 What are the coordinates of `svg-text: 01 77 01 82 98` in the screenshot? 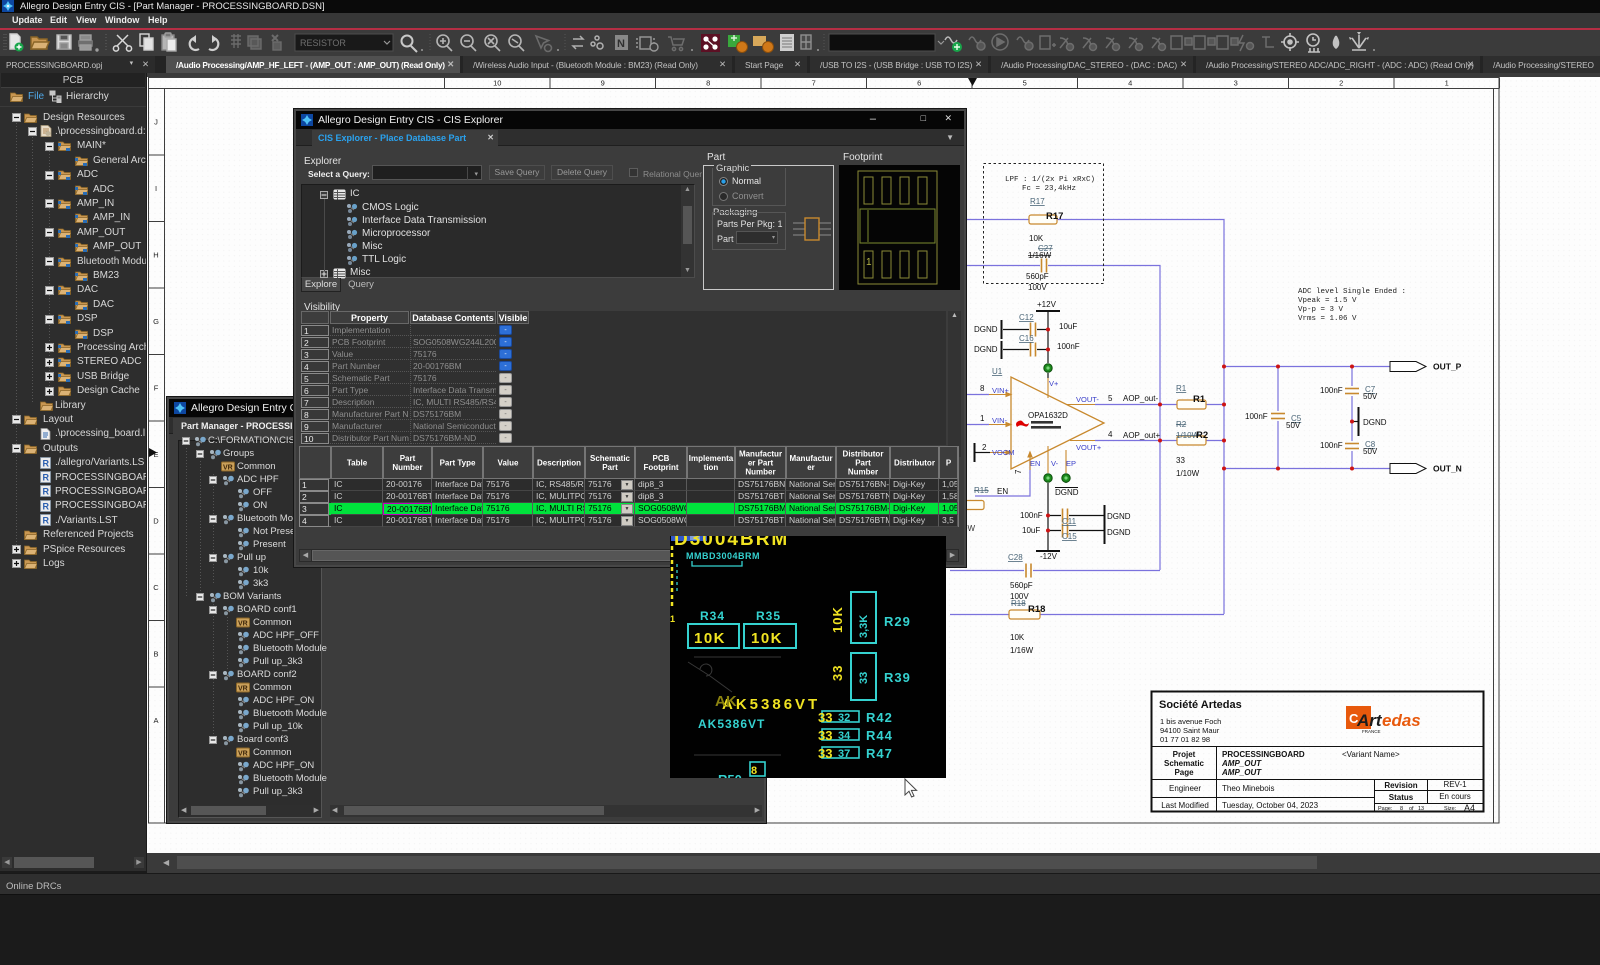 It's located at (1185, 739).